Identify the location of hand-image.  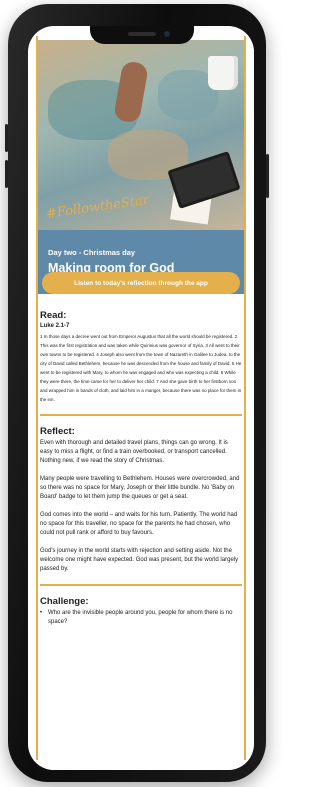
(131, 92).